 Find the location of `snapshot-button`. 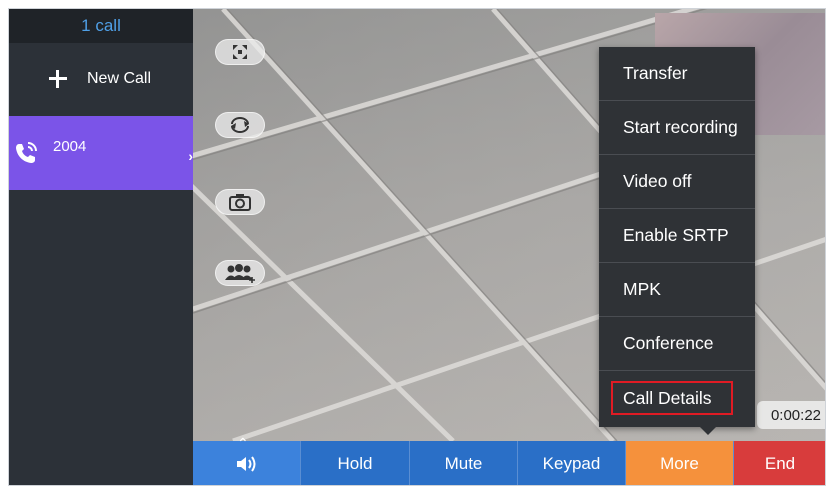

snapshot-button is located at coordinates (240, 202).